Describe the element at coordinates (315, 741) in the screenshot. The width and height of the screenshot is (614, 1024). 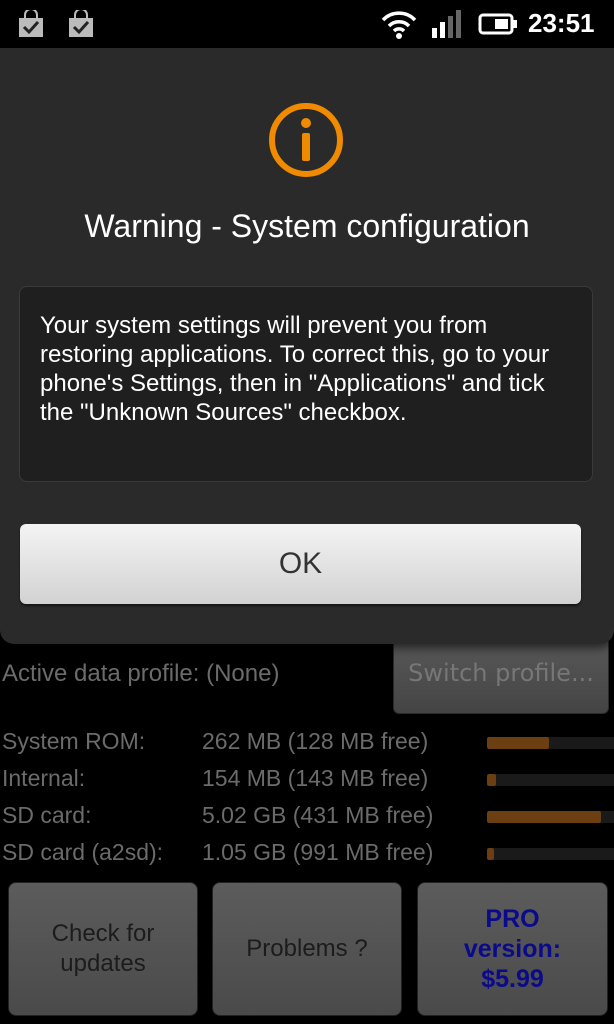
I see `storage-value: 262 MB (128 MB free)` at that location.